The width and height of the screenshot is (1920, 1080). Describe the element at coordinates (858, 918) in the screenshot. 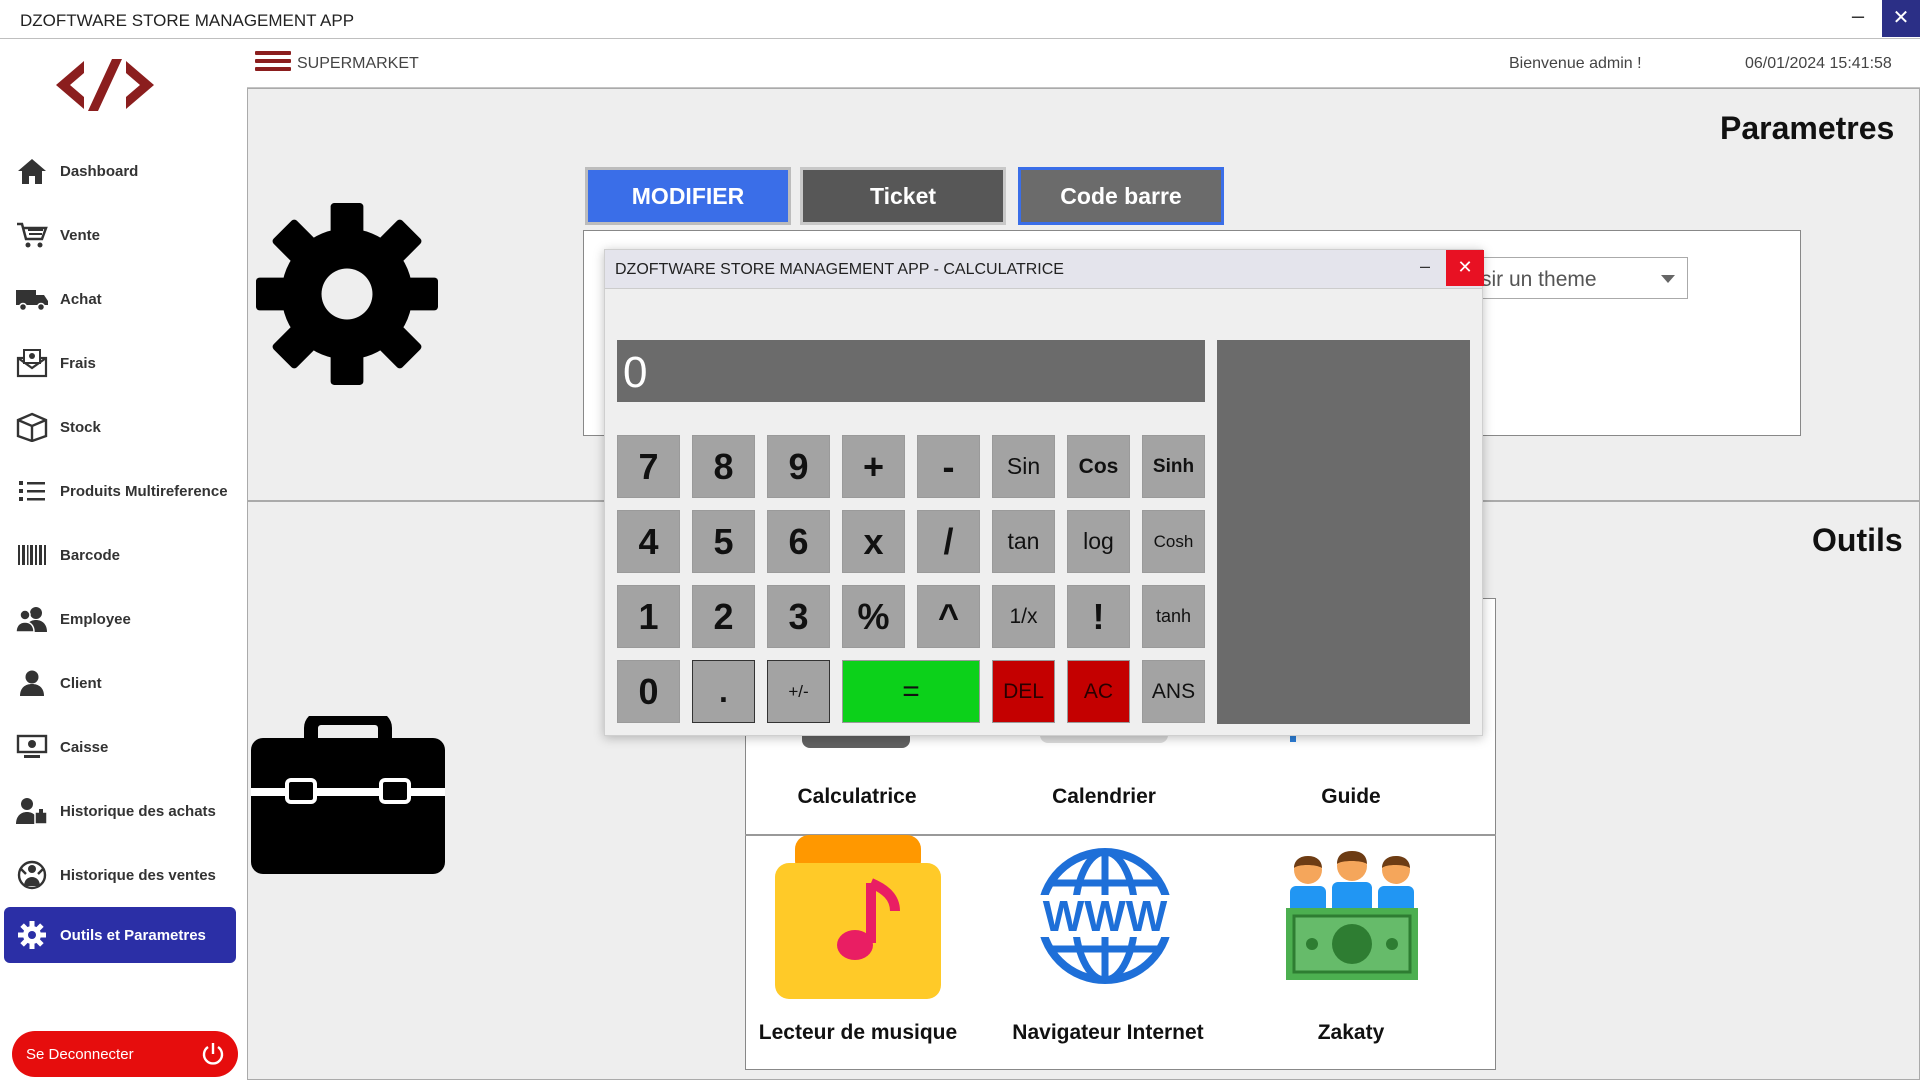

I see `music-player-icon` at that location.